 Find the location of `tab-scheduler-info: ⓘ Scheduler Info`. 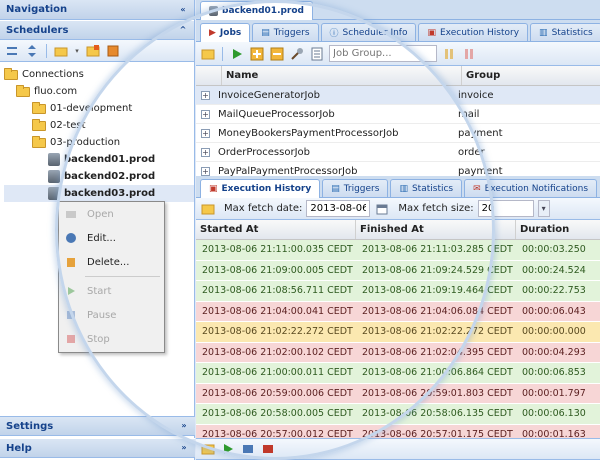

tab-scheduler-info: ⓘ Scheduler Info is located at coordinates (368, 32).